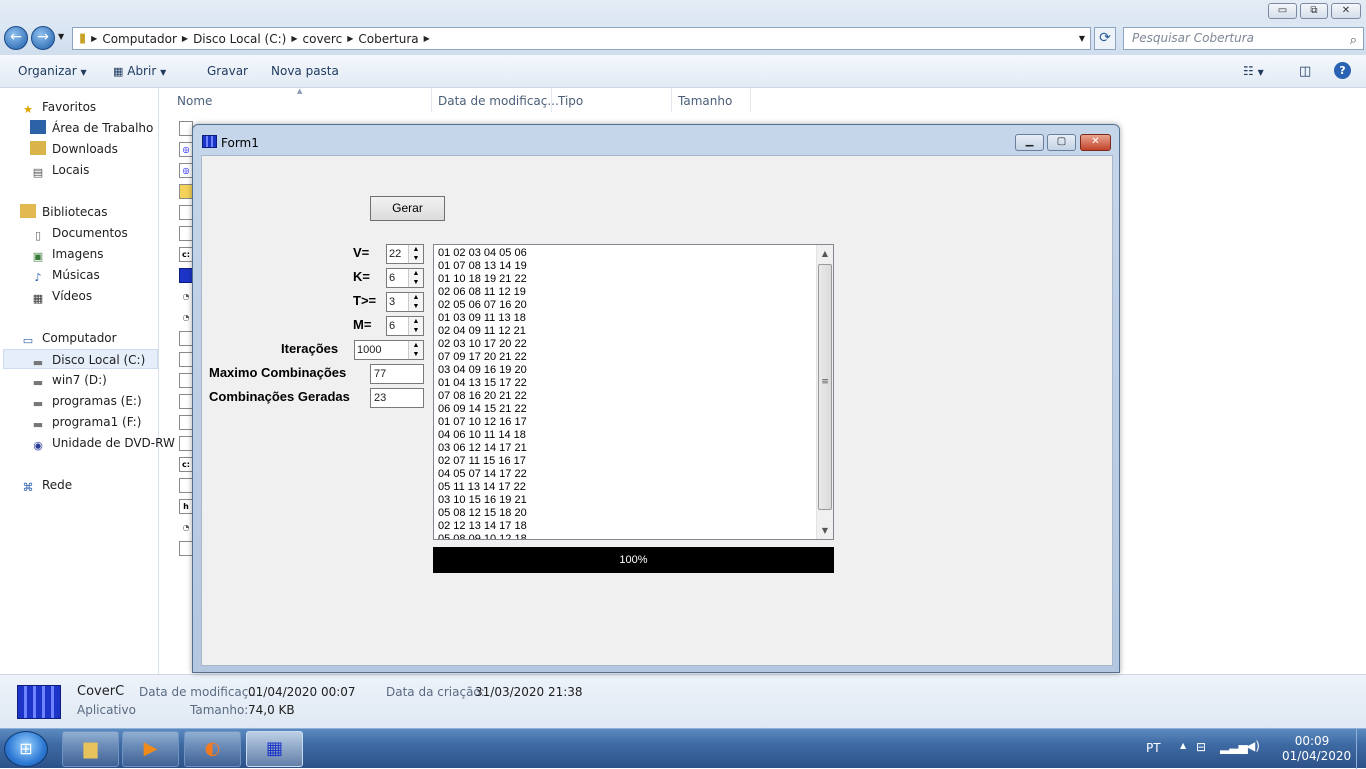 Image resolution: width=1366 pixels, height=769 pixels. What do you see at coordinates (482, 383) in the screenshot?
I see `list-item: 01 04 13 15 17 22` at bounding box center [482, 383].